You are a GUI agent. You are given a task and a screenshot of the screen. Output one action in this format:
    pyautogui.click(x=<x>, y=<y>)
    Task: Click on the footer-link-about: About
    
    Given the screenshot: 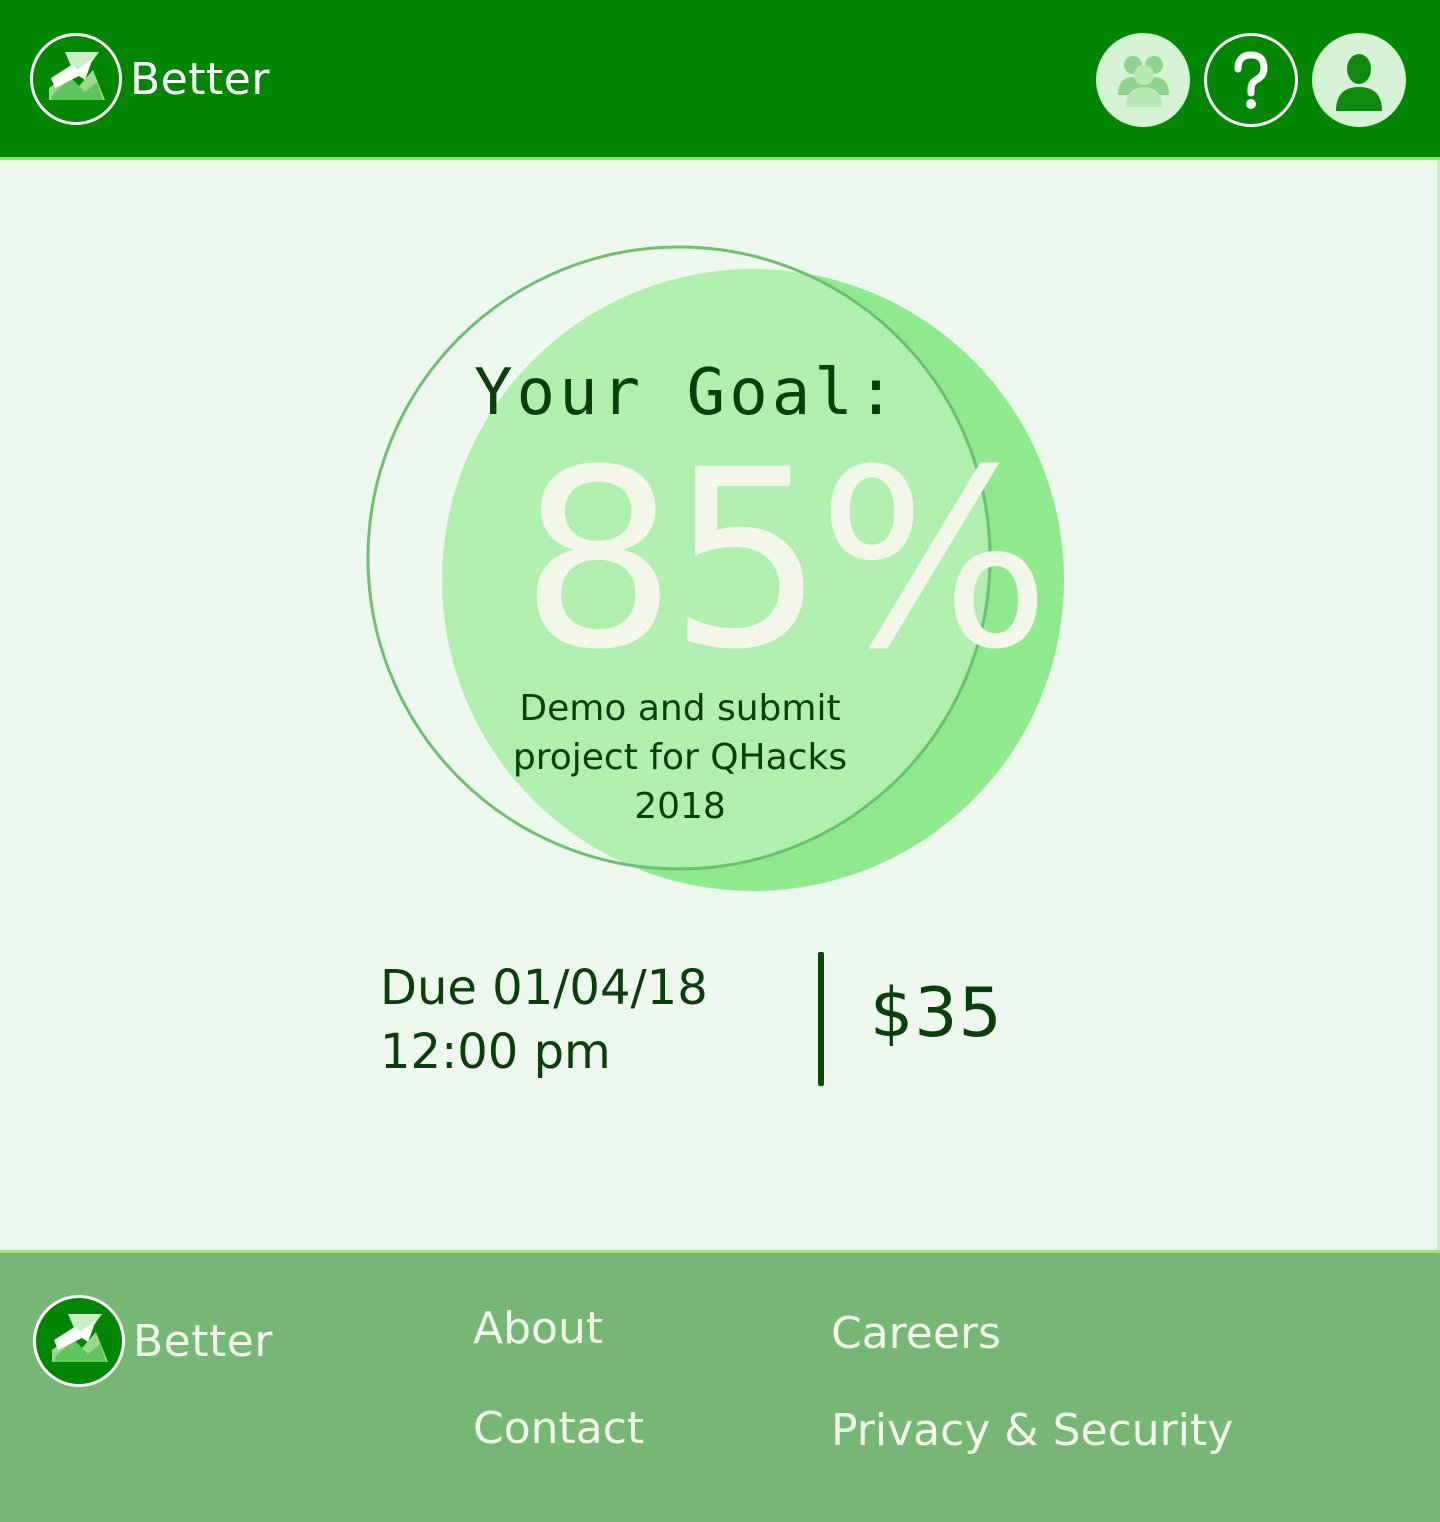 What is the action you would take?
    pyautogui.click(x=538, y=1328)
    